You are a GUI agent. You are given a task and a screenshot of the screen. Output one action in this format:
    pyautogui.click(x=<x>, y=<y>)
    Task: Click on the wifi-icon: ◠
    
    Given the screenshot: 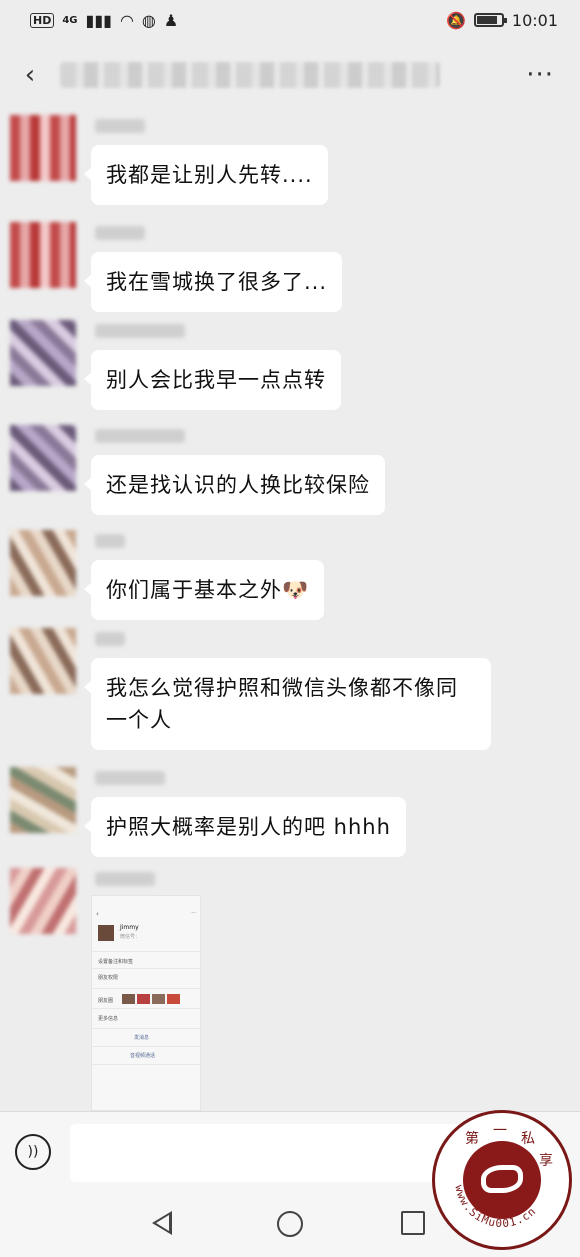 What is the action you would take?
    pyautogui.click(x=126, y=20)
    